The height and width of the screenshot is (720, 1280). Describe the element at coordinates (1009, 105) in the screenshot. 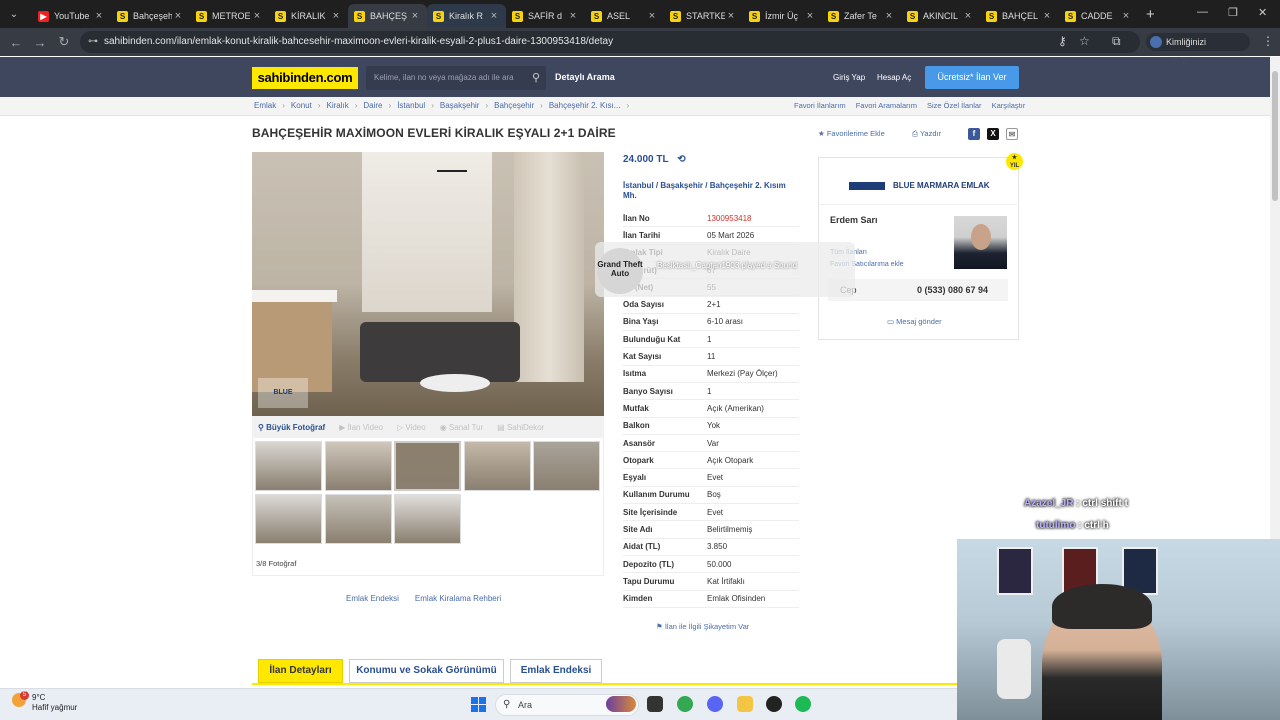

I see `breadcrumb-right-link: Karşılaştır` at that location.